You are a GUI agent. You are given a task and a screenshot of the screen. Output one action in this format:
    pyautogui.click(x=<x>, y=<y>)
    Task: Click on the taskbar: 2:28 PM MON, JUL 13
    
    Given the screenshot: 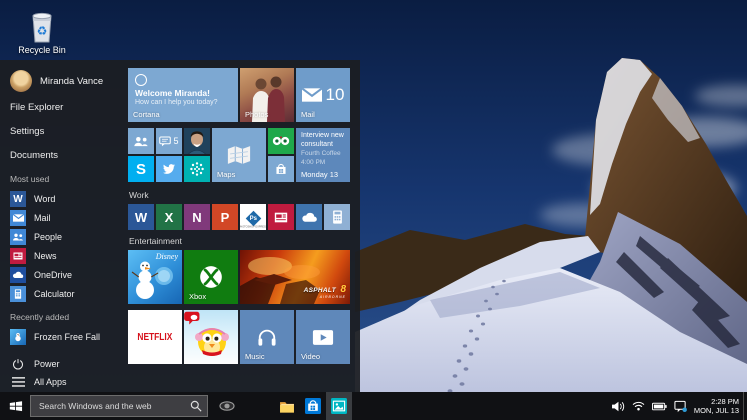 What is the action you would take?
    pyautogui.click(x=373, y=406)
    